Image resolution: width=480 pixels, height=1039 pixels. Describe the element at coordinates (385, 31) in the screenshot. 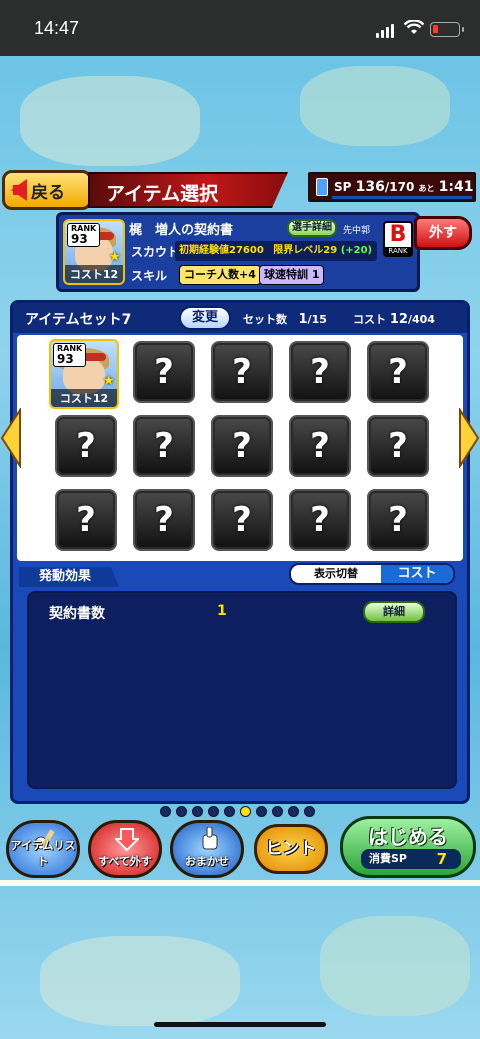

I see `signal-icon` at that location.